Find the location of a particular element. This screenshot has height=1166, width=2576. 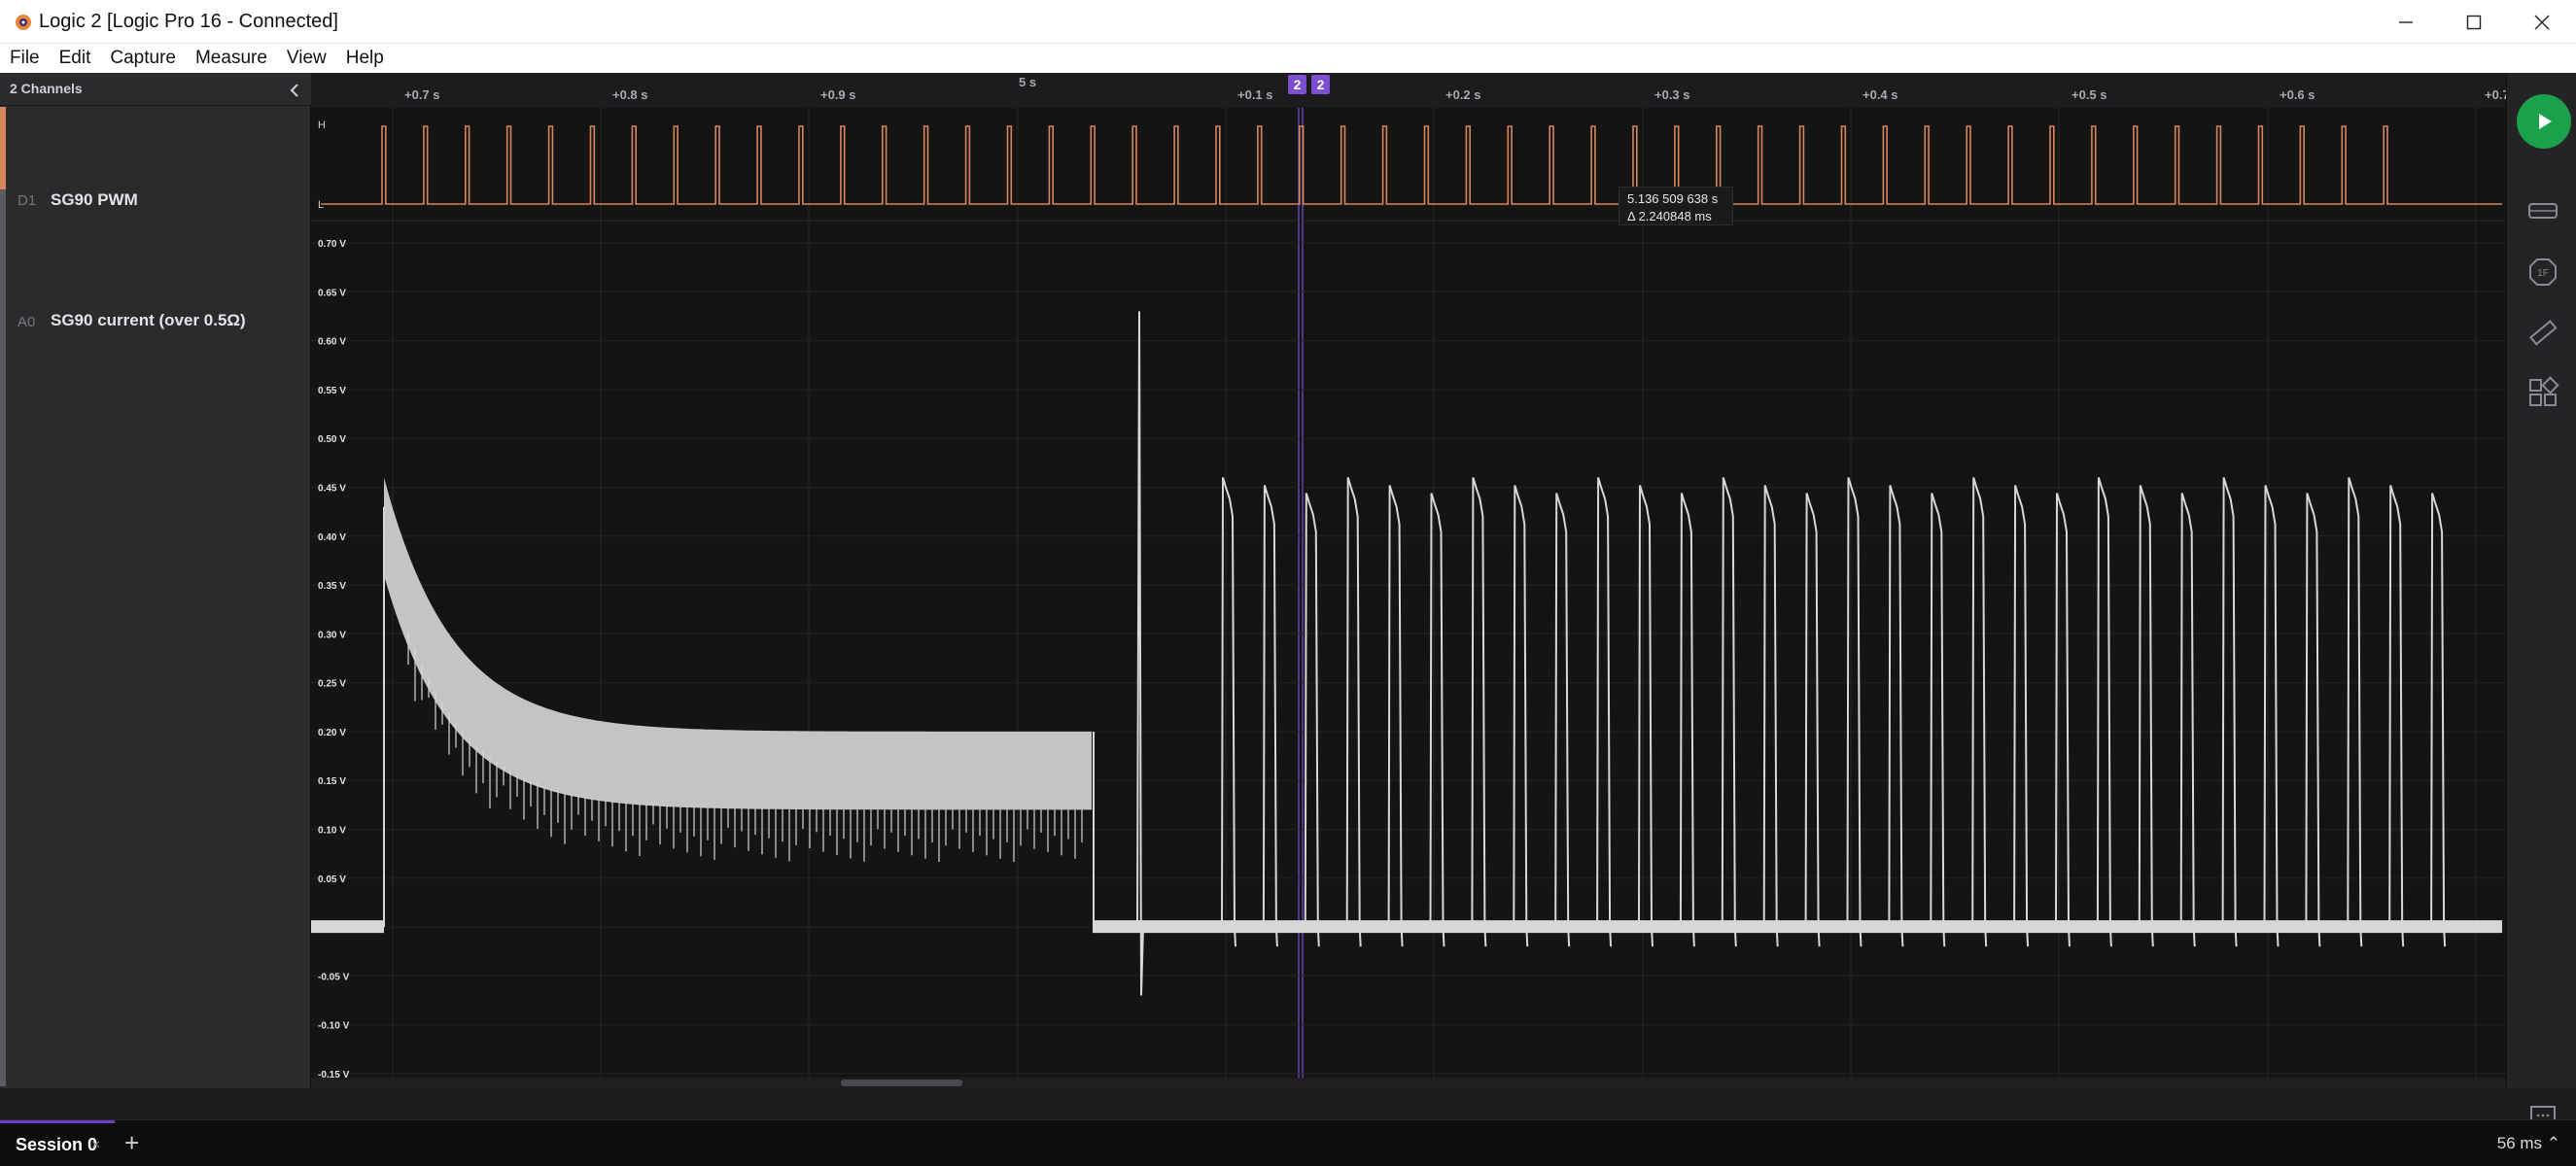

svg-text: 1F is located at coordinates (2543, 273).